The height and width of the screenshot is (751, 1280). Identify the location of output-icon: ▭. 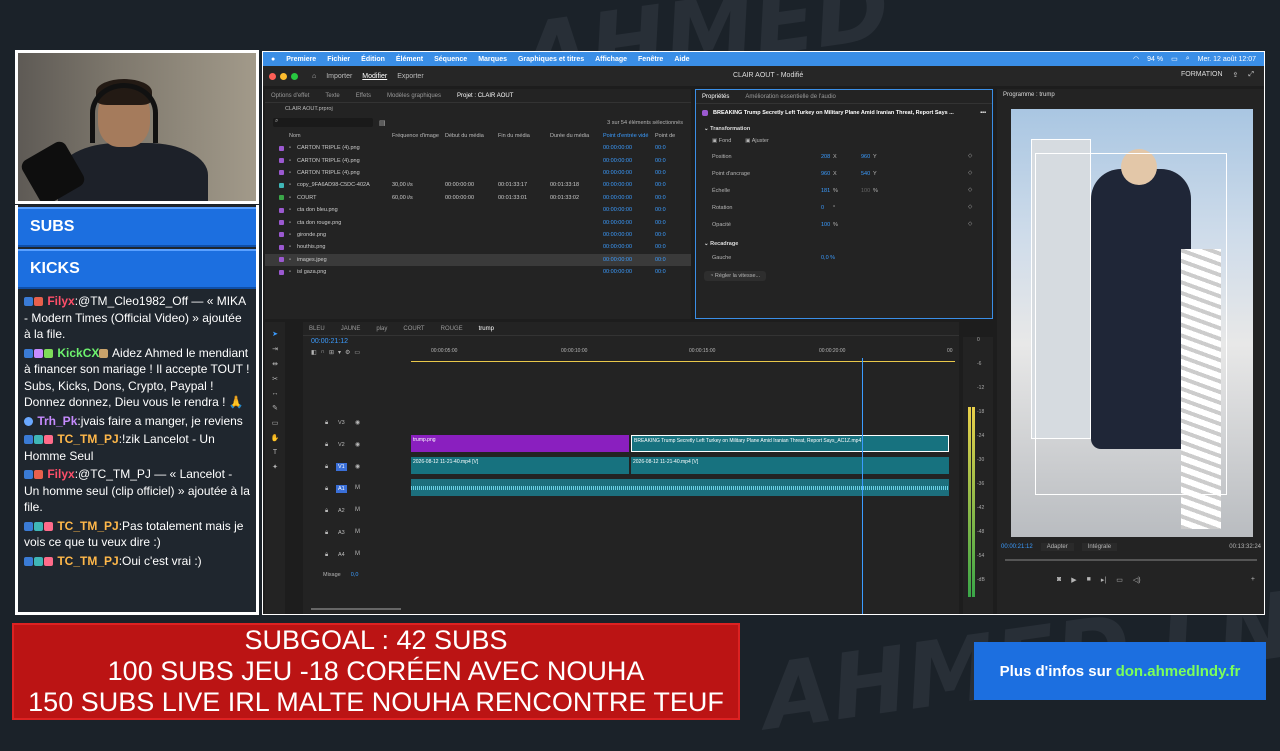
(1119, 580).